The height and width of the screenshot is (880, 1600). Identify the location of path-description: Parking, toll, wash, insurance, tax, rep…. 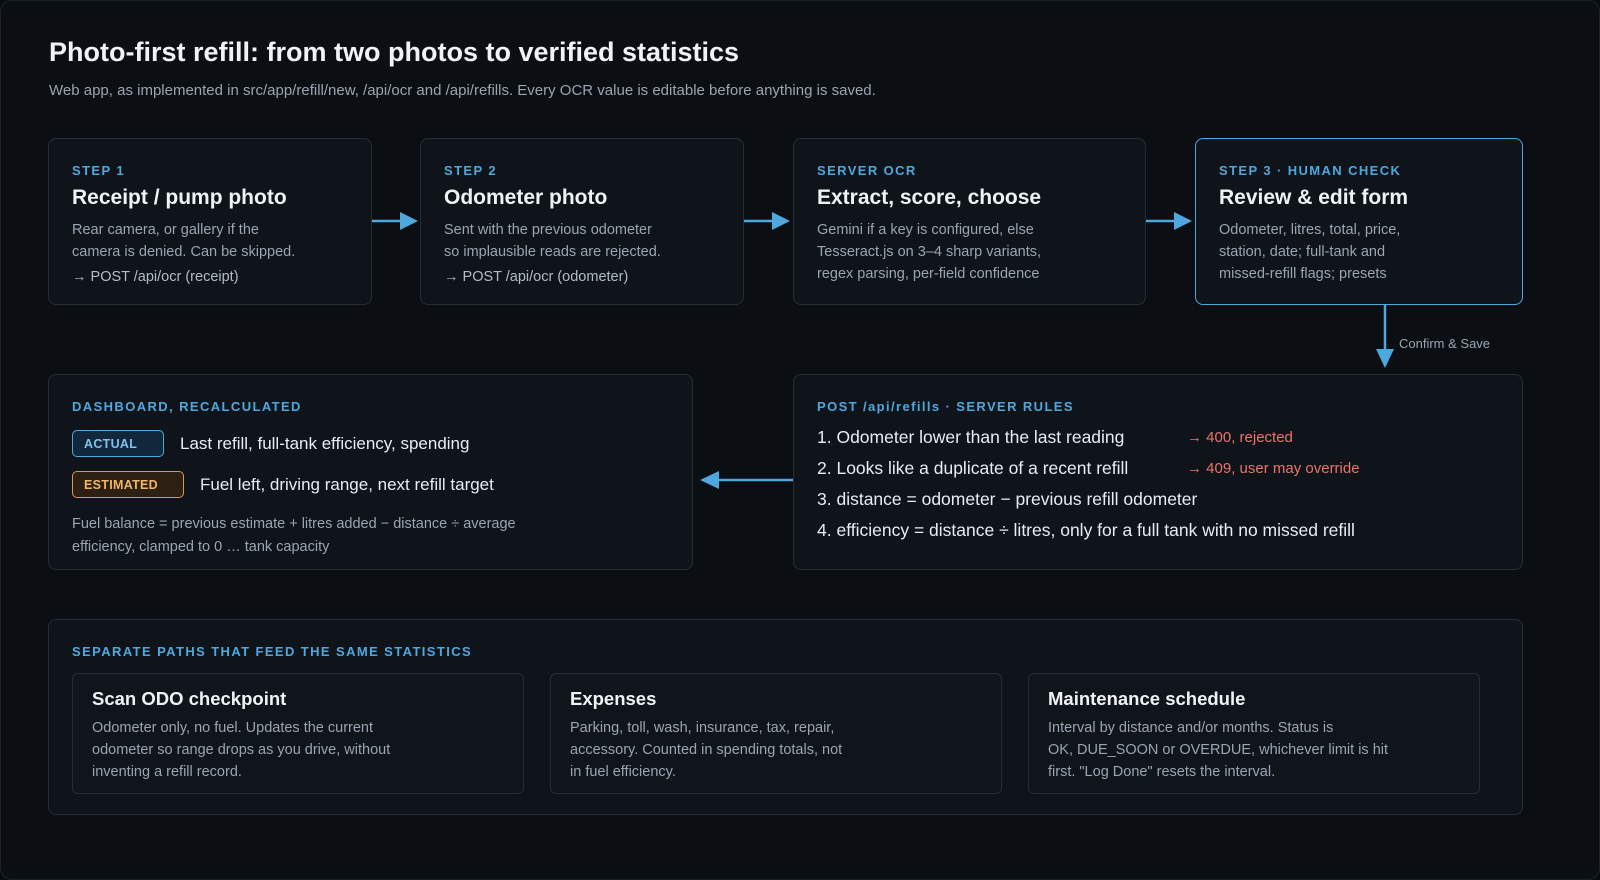
(706, 750).